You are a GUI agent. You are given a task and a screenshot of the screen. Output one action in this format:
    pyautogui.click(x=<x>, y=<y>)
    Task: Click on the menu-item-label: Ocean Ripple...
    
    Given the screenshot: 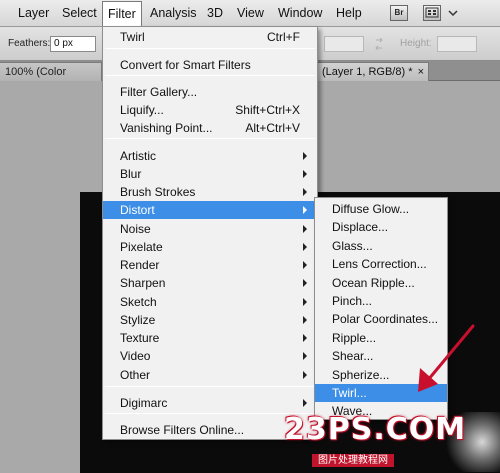 What is the action you would take?
    pyautogui.click(x=373, y=282)
    